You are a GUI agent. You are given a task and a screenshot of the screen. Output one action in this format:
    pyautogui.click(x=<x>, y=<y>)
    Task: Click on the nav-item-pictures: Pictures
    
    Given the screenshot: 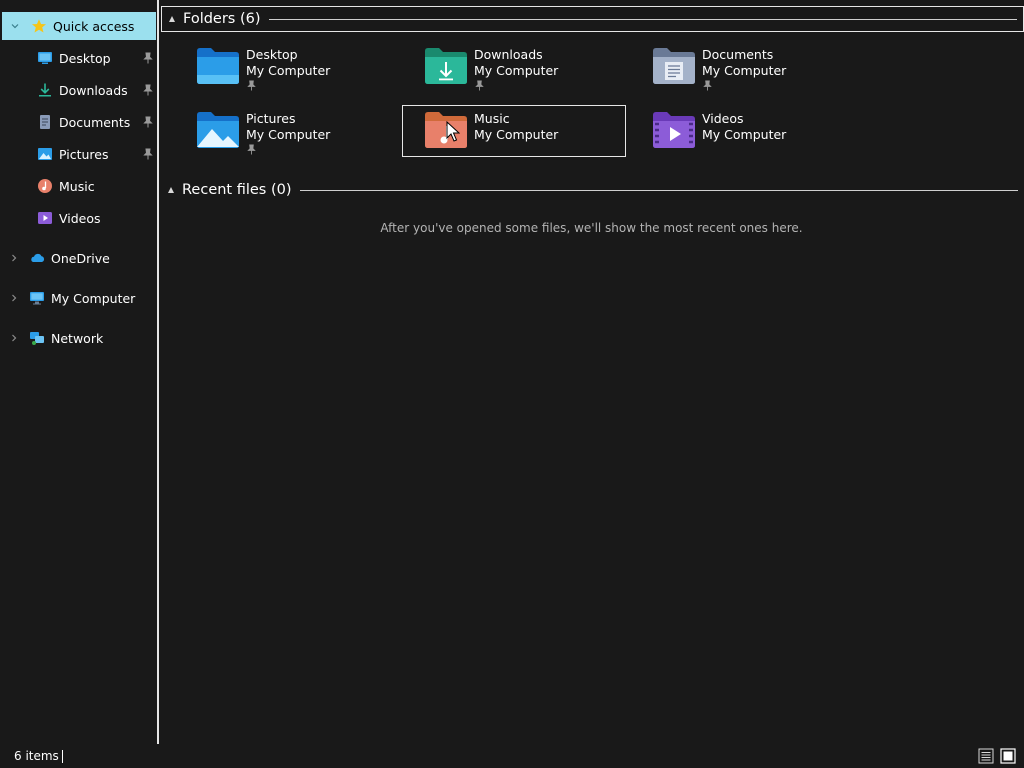 What is the action you would take?
    pyautogui.click(x=78, y=154)
    